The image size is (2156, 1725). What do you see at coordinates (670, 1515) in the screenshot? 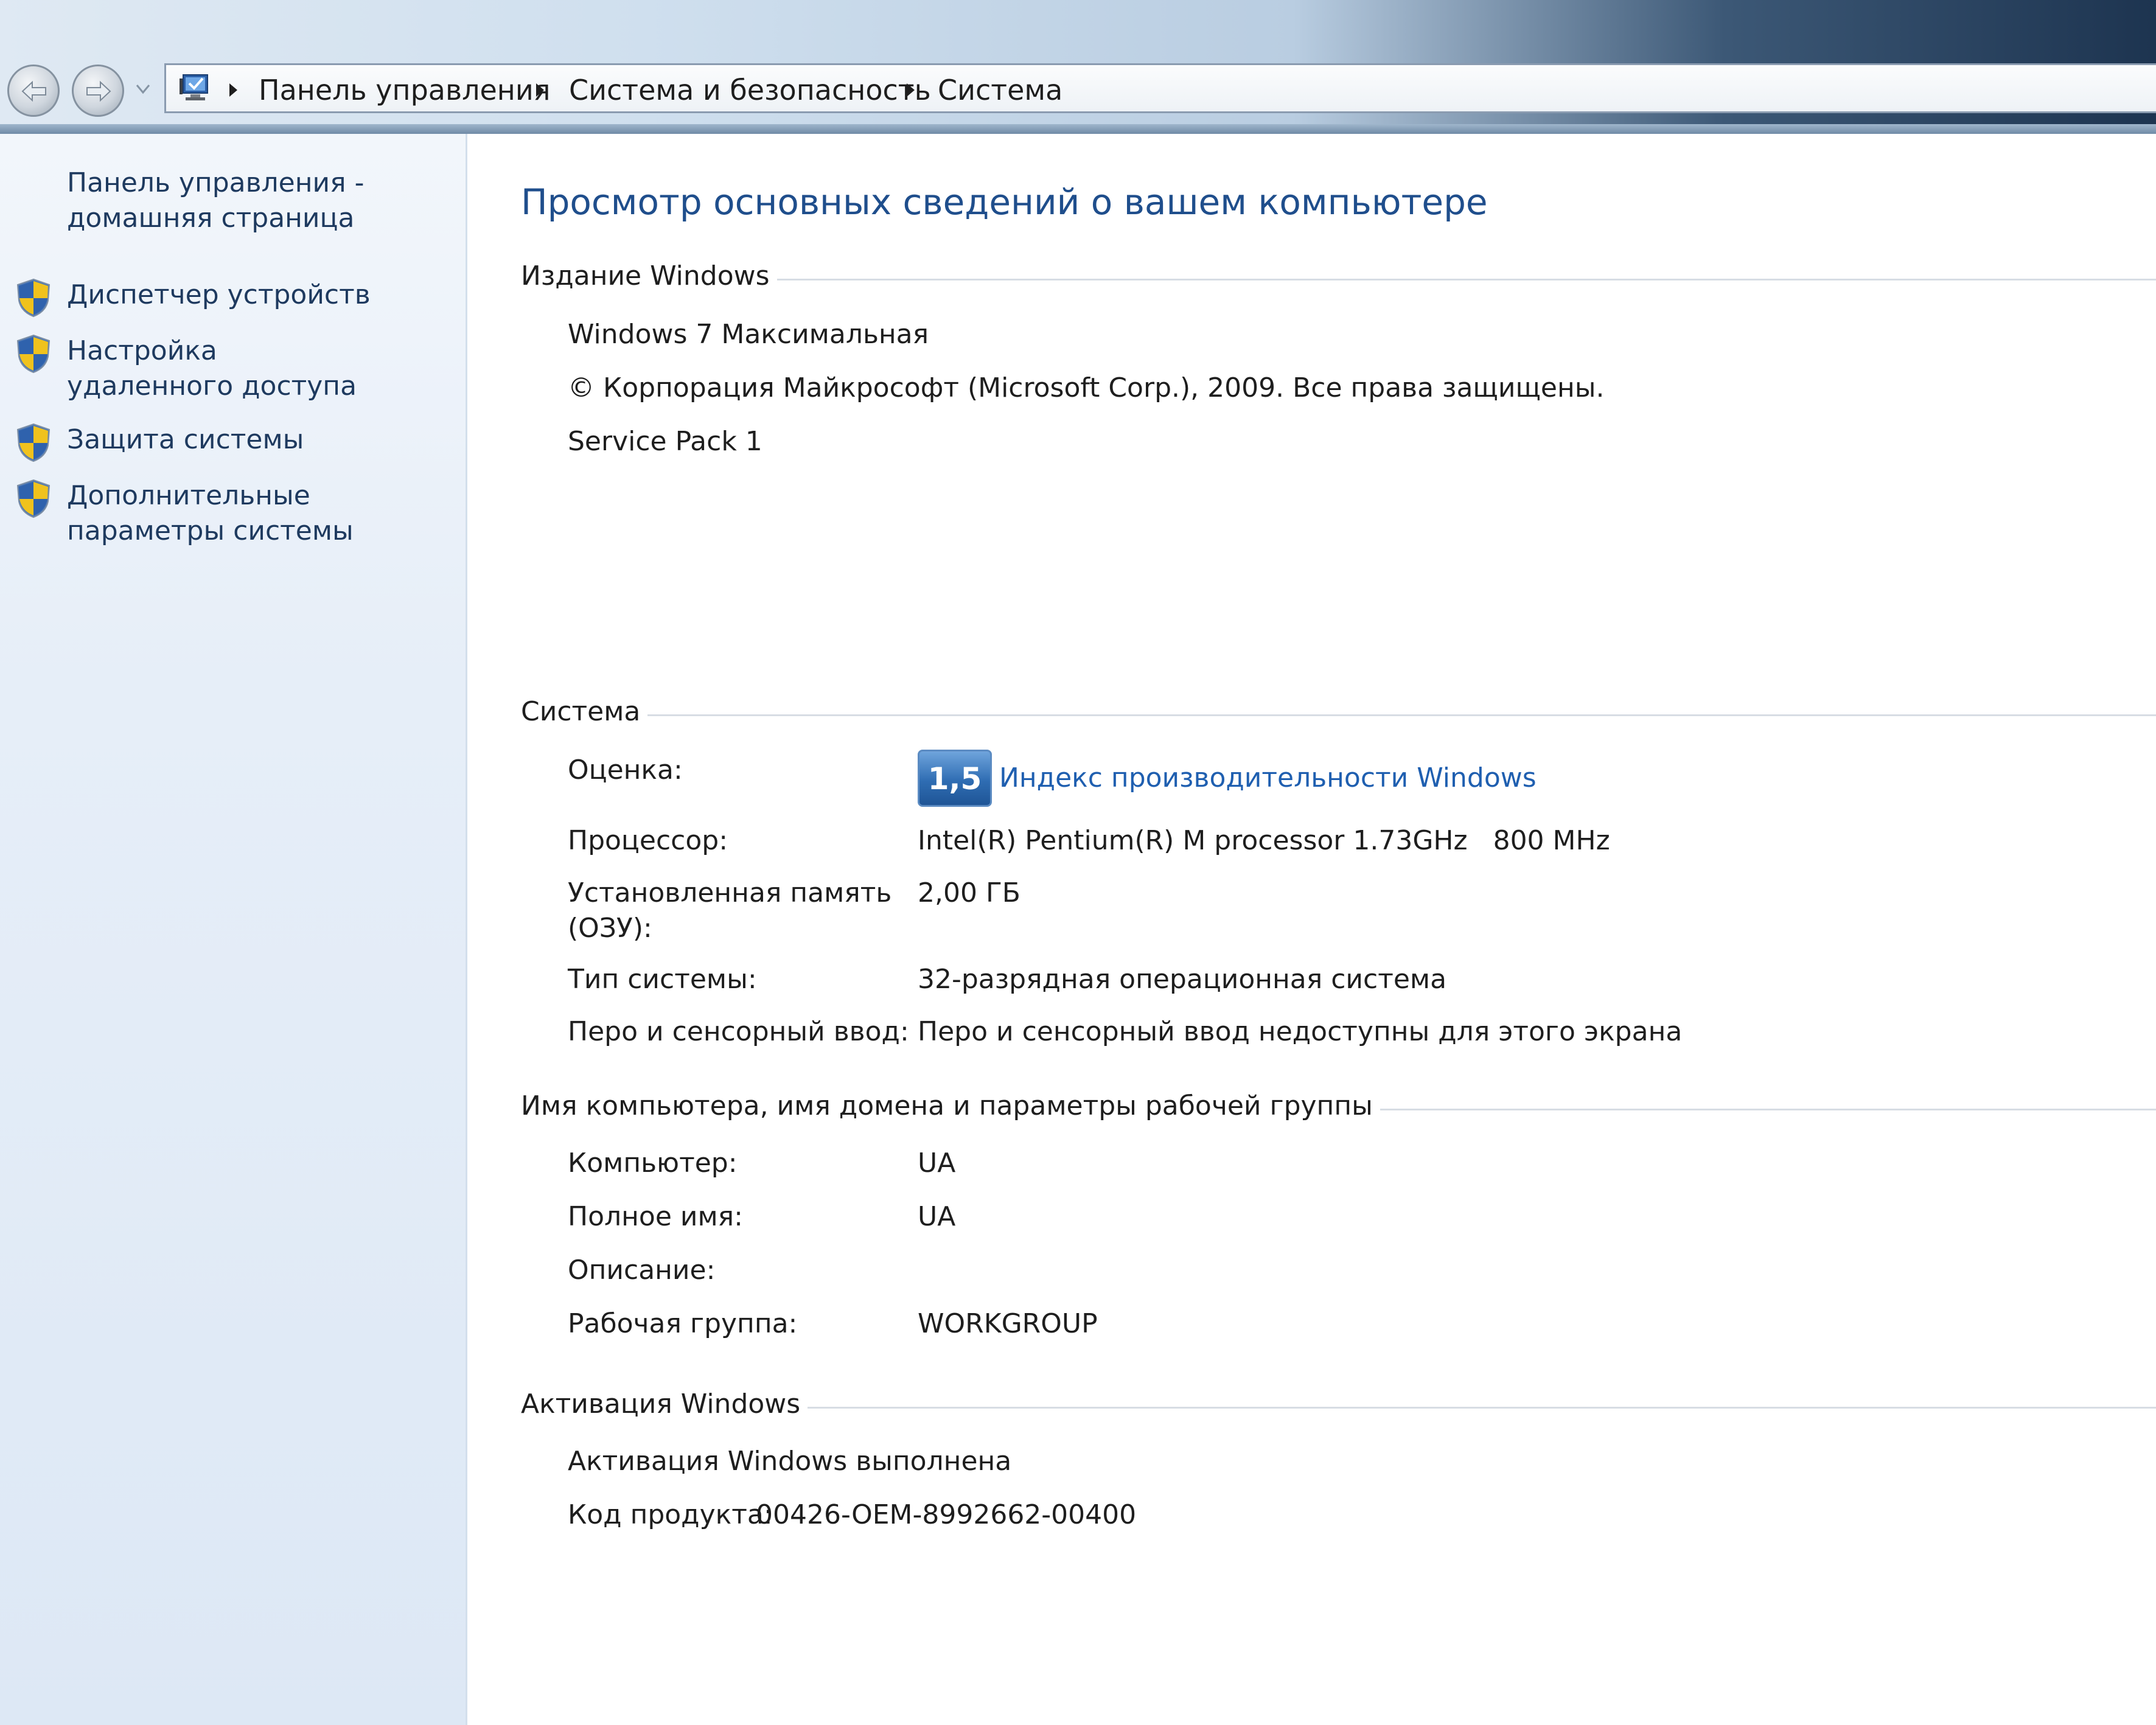
I see `product-key-label: Код продукта:` at bounding box center [670, 1515].